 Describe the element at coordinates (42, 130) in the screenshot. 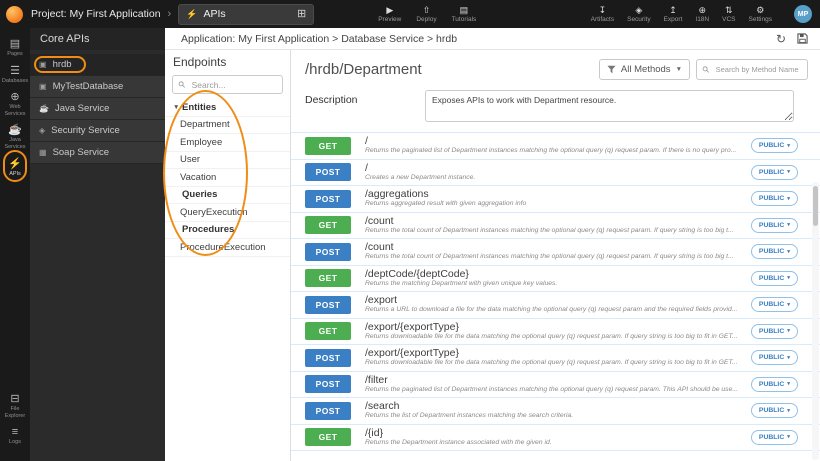

I see `service-icon: ◈` at that location.